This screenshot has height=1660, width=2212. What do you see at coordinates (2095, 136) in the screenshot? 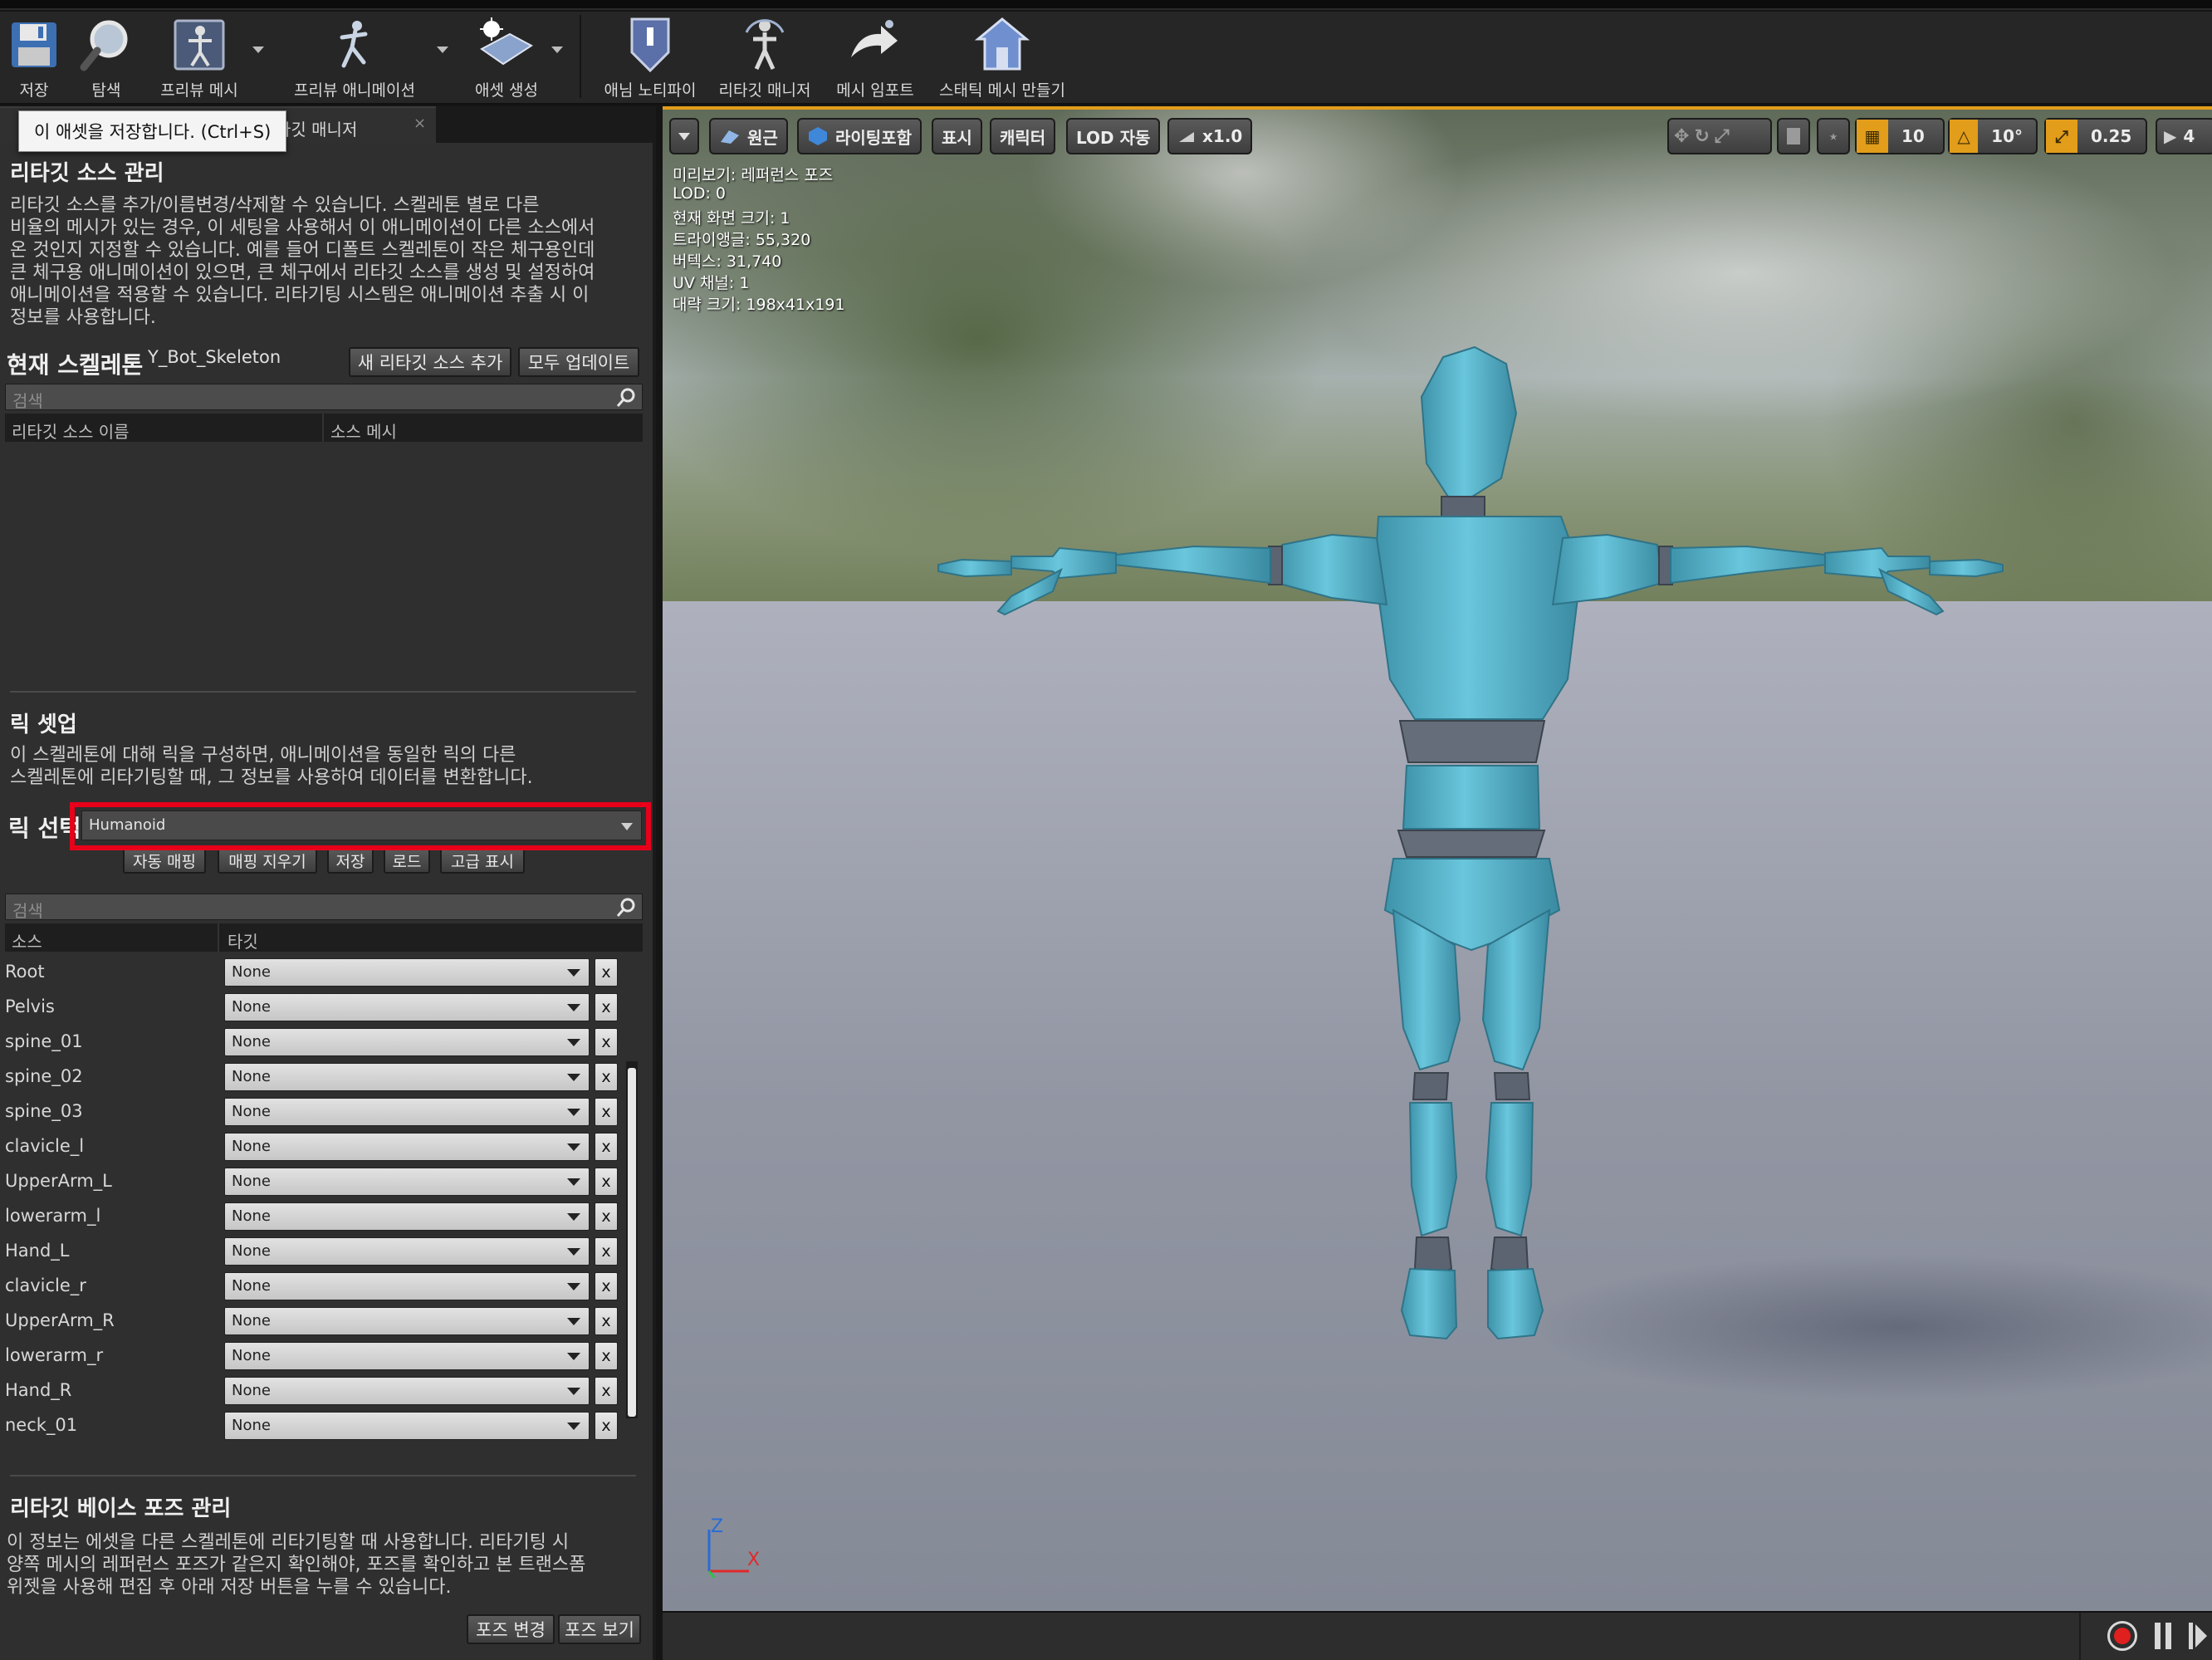
I see `scale-snap-button: ⤢ 0.25` at bounding box center [2095, 136].